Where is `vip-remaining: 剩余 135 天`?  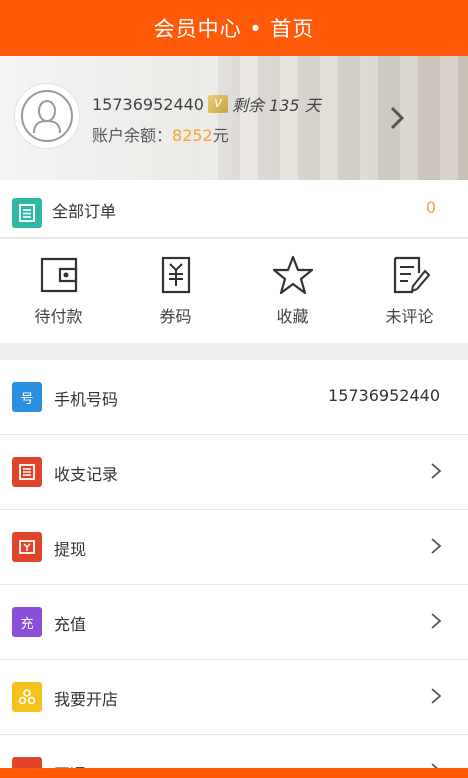 vip-remaining: 剩余 135 天 is located at coordinates (276, 105).